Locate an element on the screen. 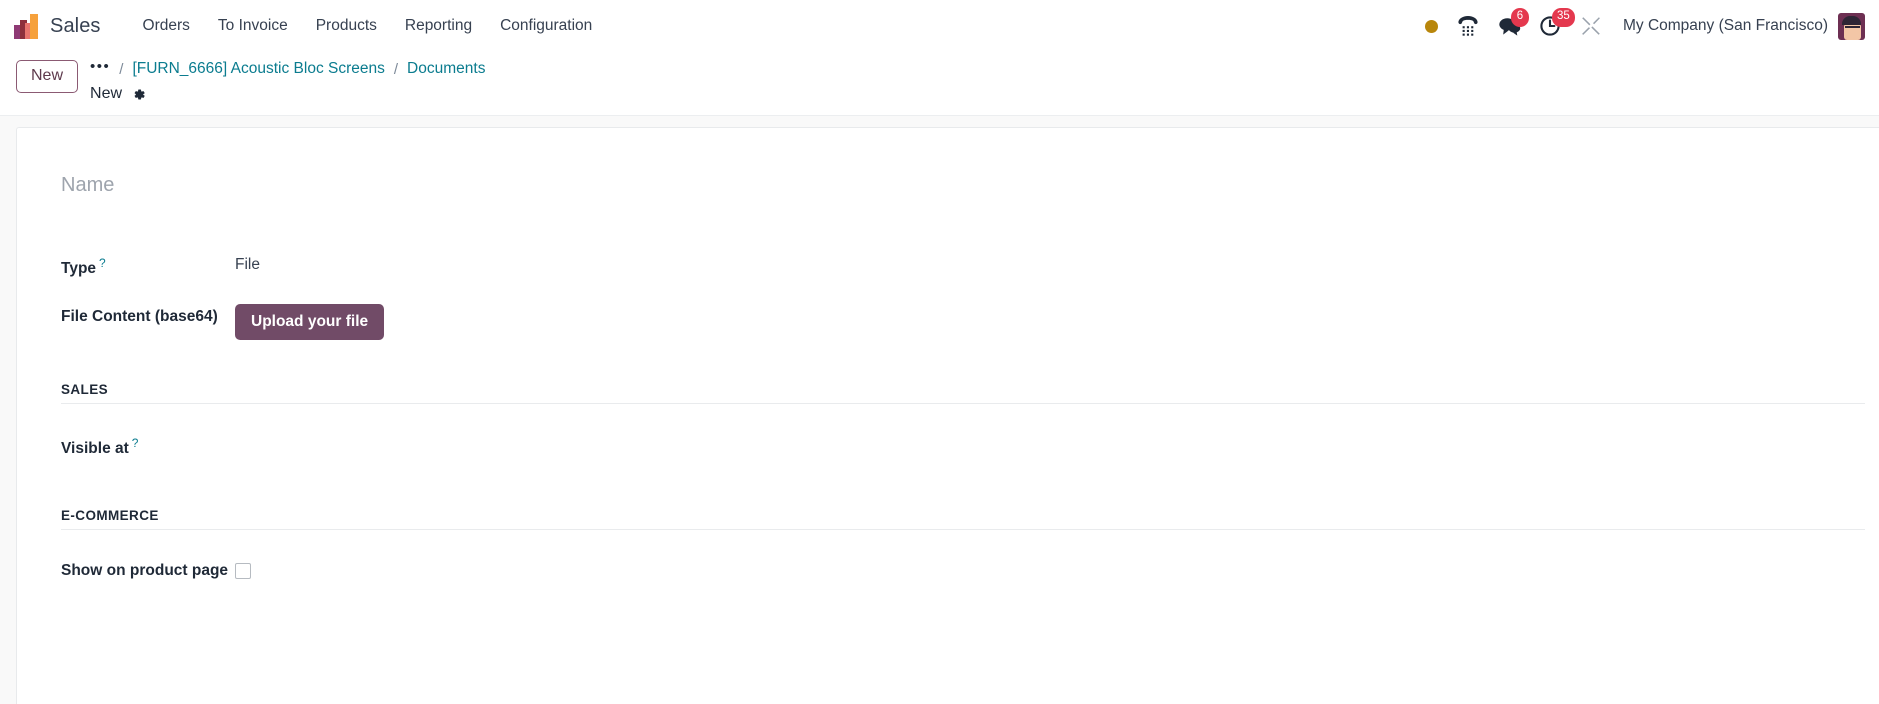 The width and height of the screenshot is (1879, 704). breadcrumb-item-product: [FURN_6666] Acoustic Bloc Screens is located at coordinates (258, 69).